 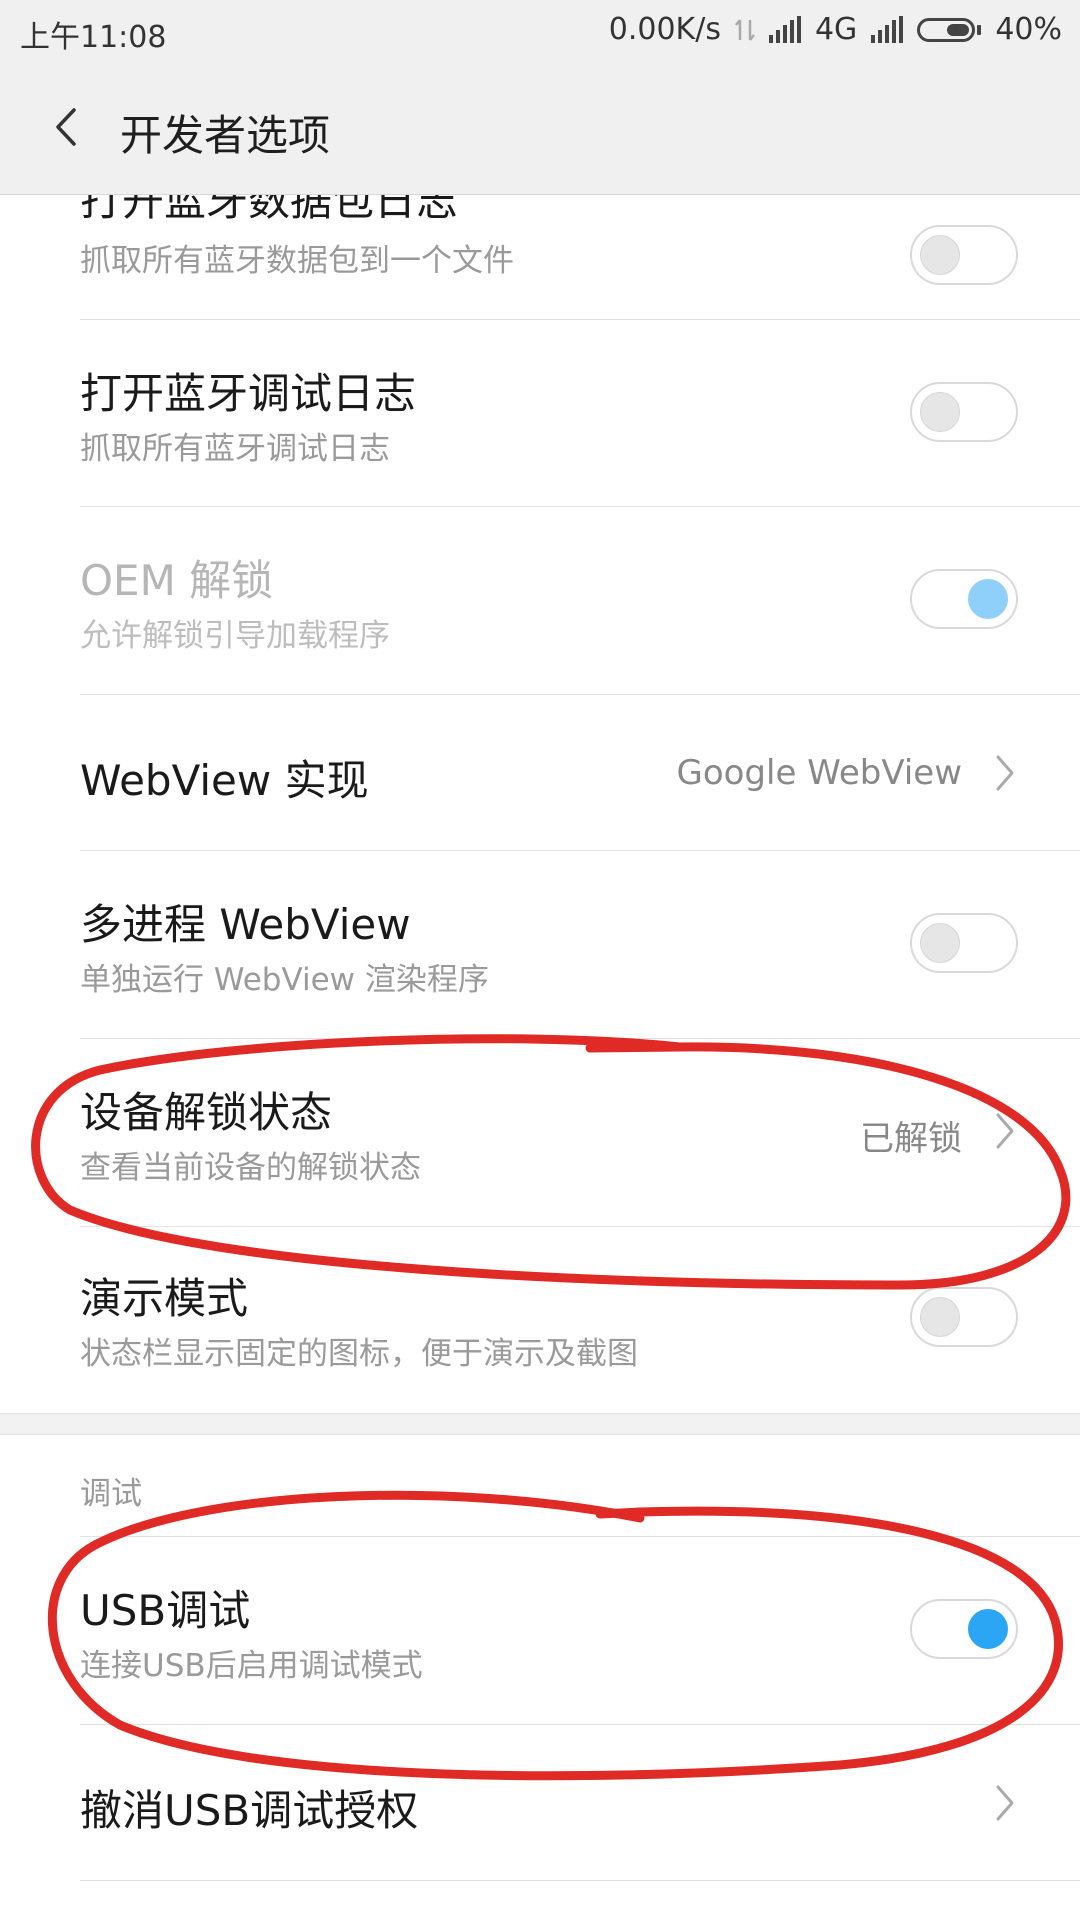 I want to click on list-item-oem-unlock: OEM 解锁 允许解锁引导加载程序, so click(x=540, y=600).